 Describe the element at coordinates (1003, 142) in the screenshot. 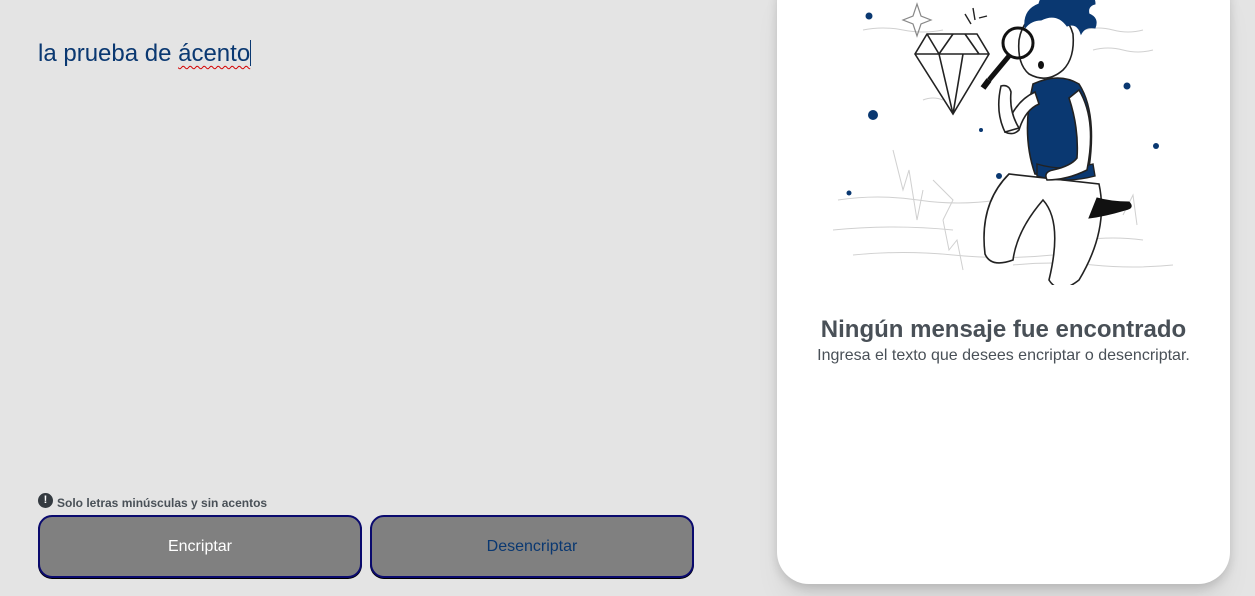

I see `person-magnifying-glass-illustration` at that location.